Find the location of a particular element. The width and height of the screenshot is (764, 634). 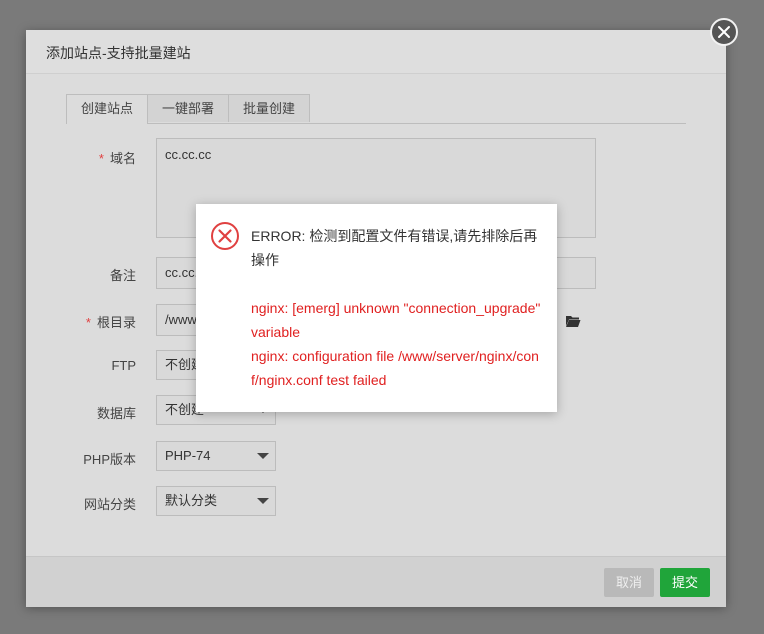

domain-label: * 域名 is located at coordinates (117, 158).